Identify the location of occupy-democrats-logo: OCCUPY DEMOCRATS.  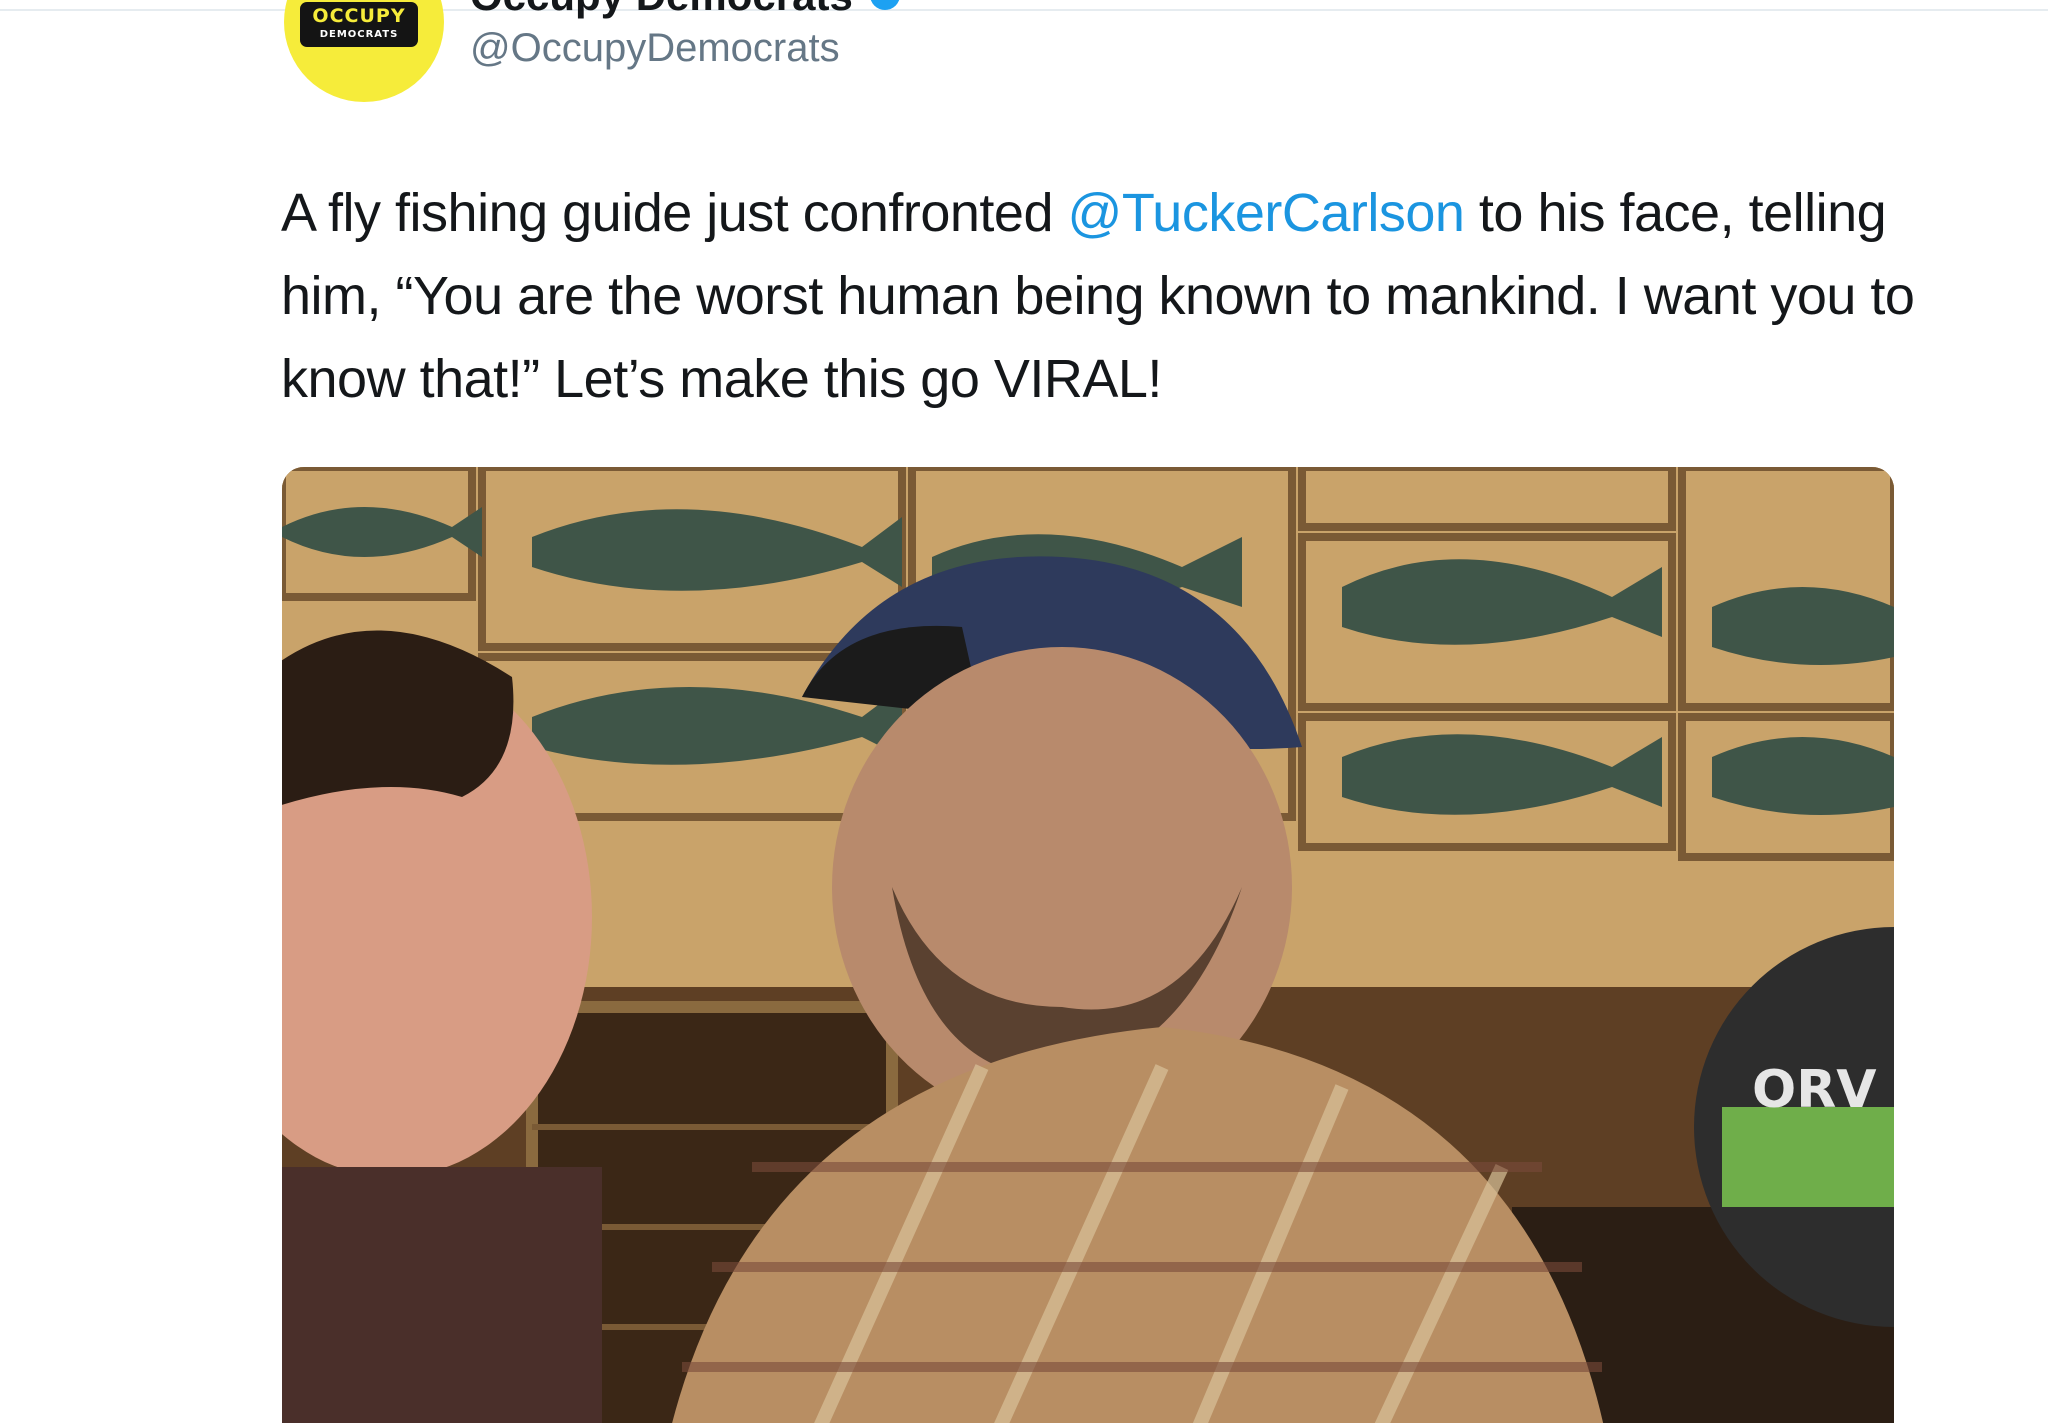
(359, 24).